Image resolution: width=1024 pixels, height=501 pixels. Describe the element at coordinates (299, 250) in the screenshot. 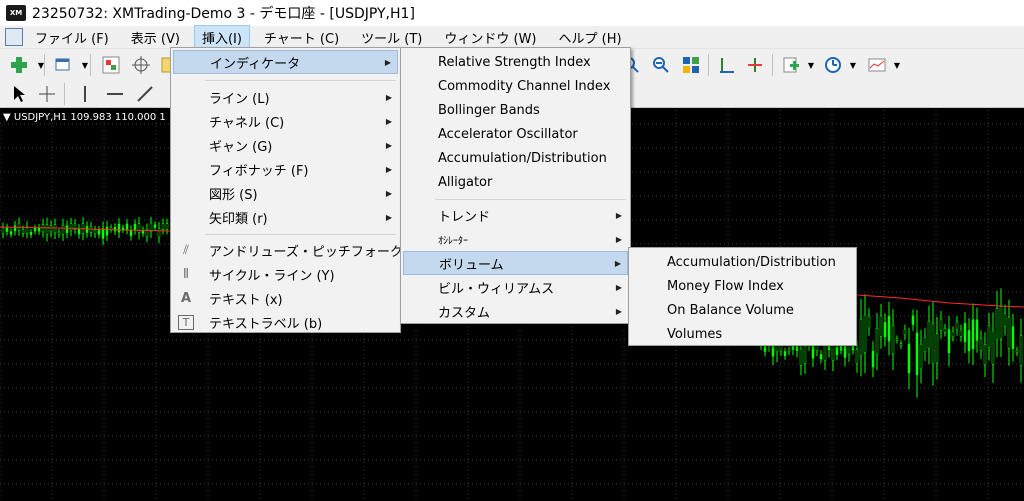

I see `menu-item-andrews-pitchfork: ⫽ アンドリューズ・ピッチフォーク (A)` at that location.